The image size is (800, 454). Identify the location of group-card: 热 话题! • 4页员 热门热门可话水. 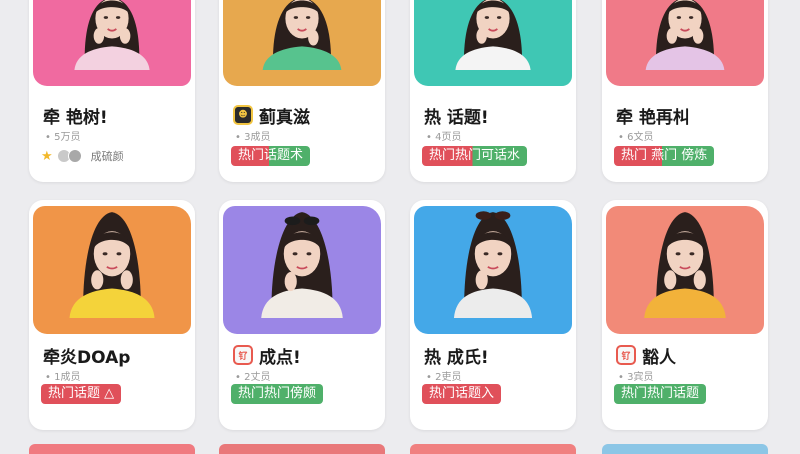
(493, 91).